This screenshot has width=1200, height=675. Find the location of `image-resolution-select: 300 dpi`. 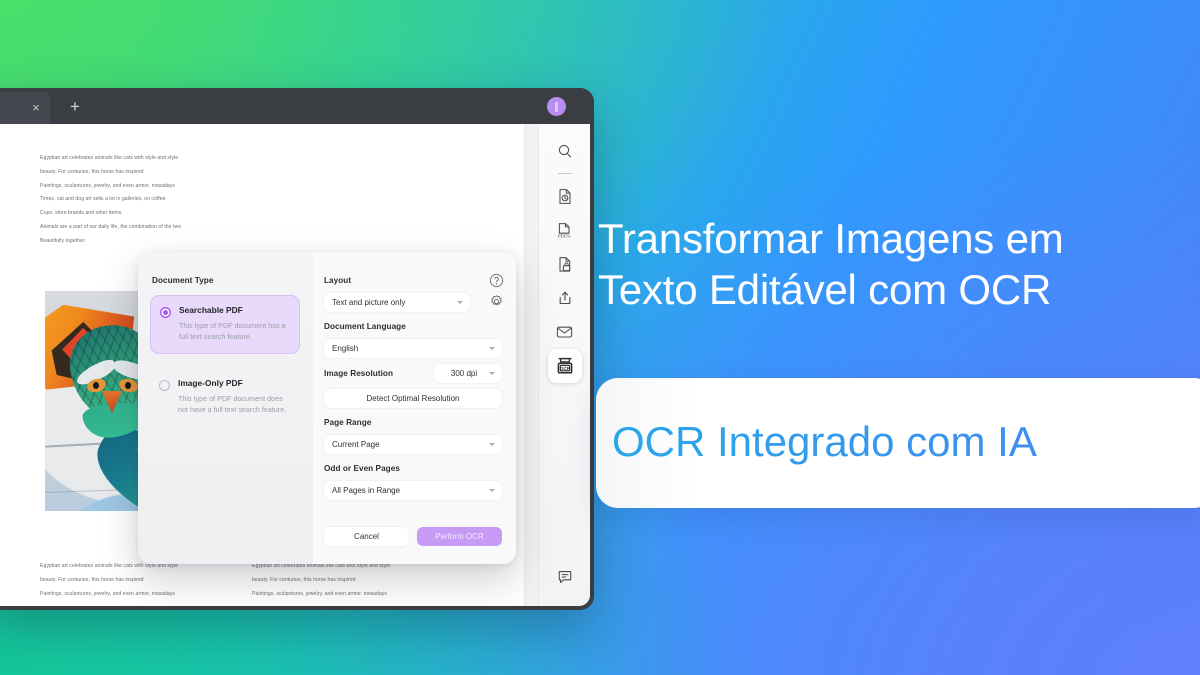

image-resolution-select: 300 dpi is located at coordinates (468, 373).